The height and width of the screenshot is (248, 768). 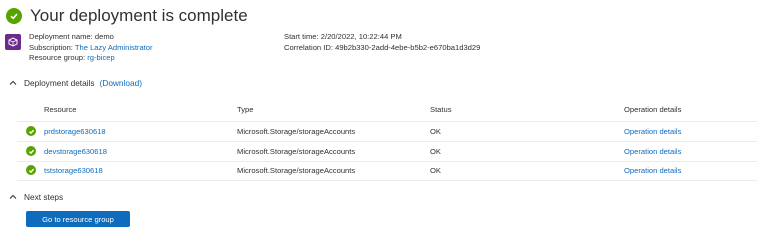 I want to click on subscription-row: Subscription: The Lazy Administrator, so click(x=91, y=47).